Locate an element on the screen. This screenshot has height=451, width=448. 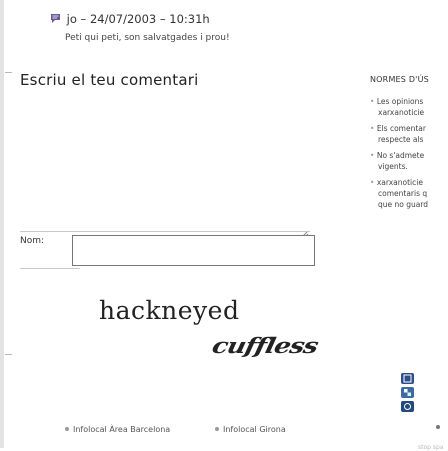
name-field is located at coordinates (193, 250).